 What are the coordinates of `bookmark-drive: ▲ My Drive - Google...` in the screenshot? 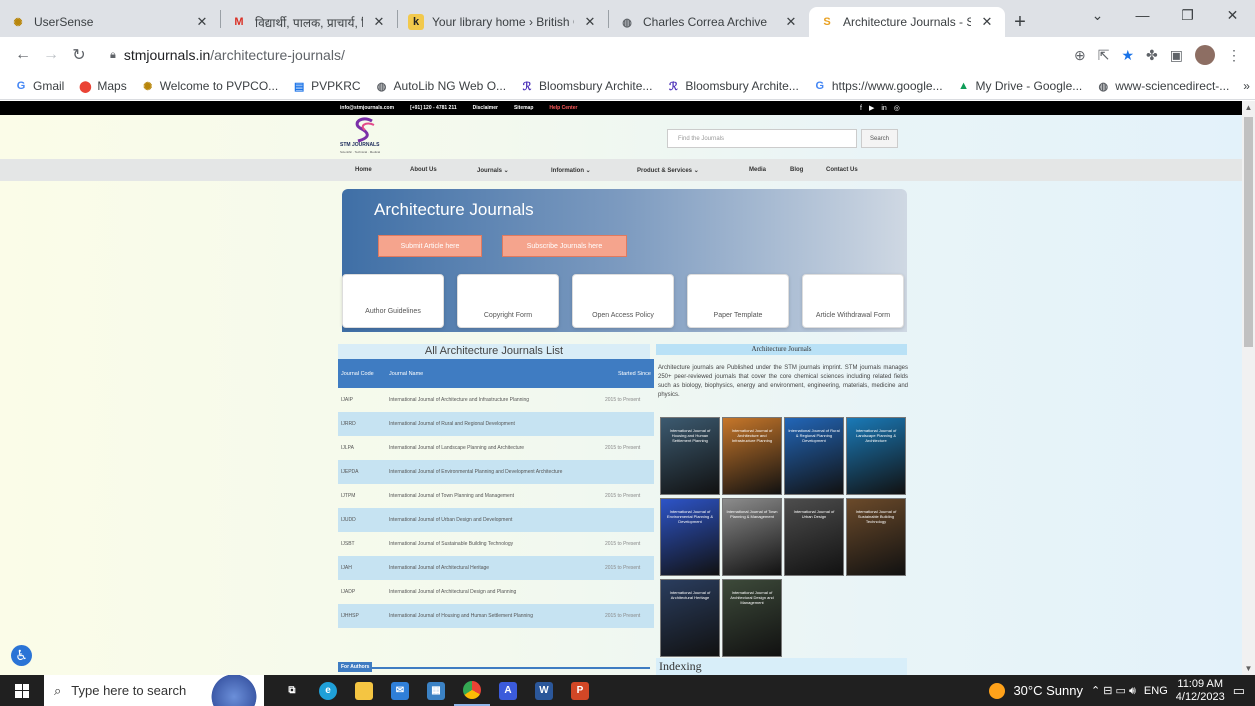 It's located at (1019, 86).